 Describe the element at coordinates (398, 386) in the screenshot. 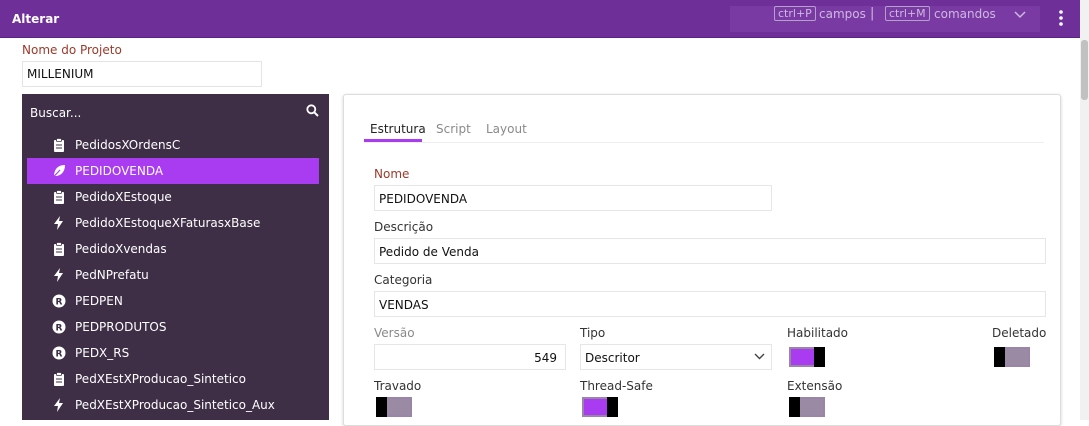

I see `travado-label: Travado` at that location.